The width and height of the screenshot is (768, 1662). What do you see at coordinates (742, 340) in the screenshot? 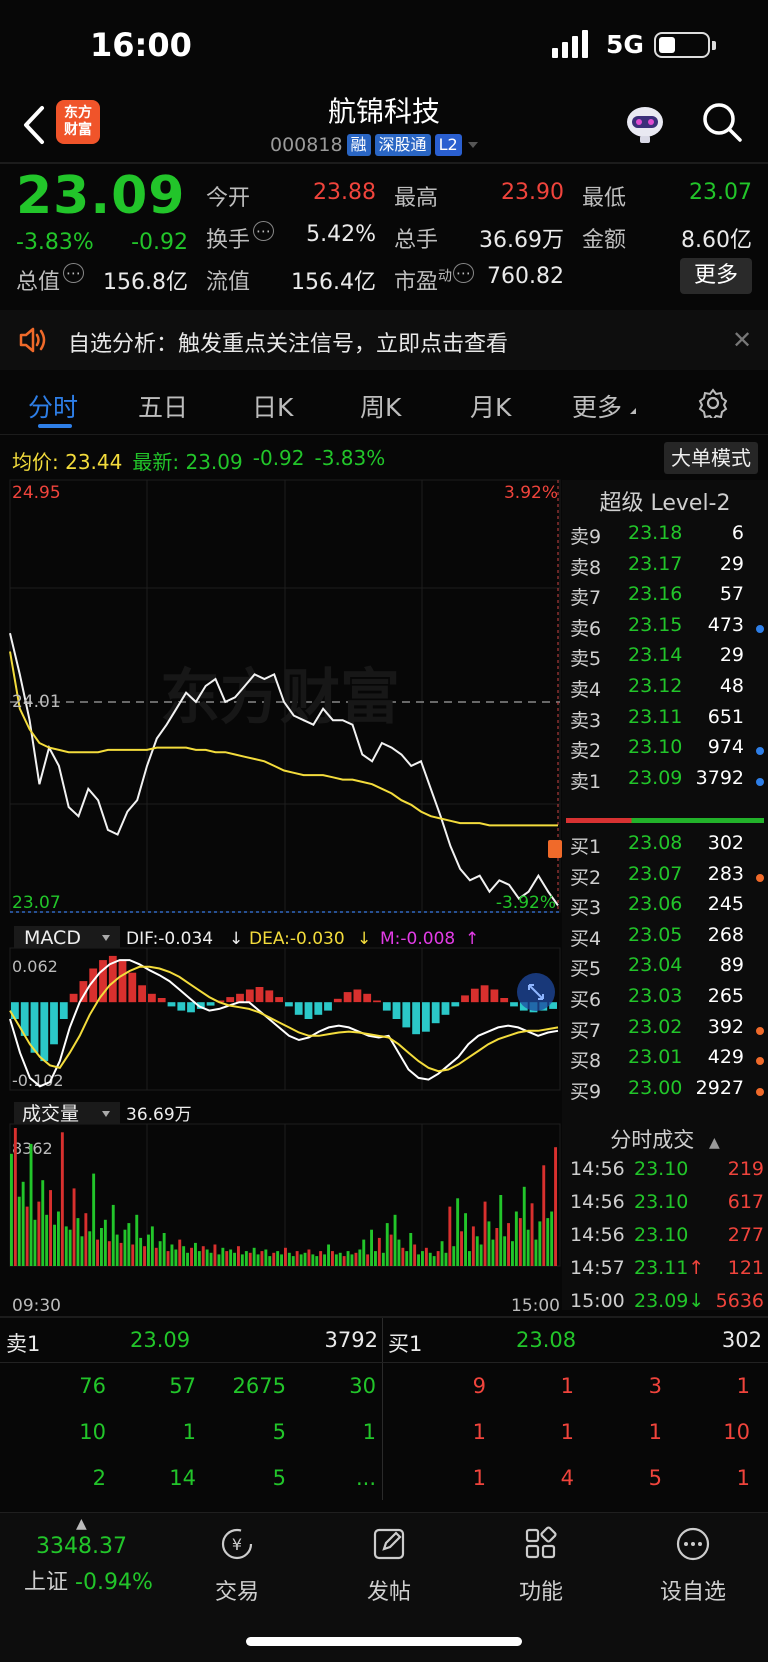
I see `close-icon: ✕` at bounding box center [742, 340].